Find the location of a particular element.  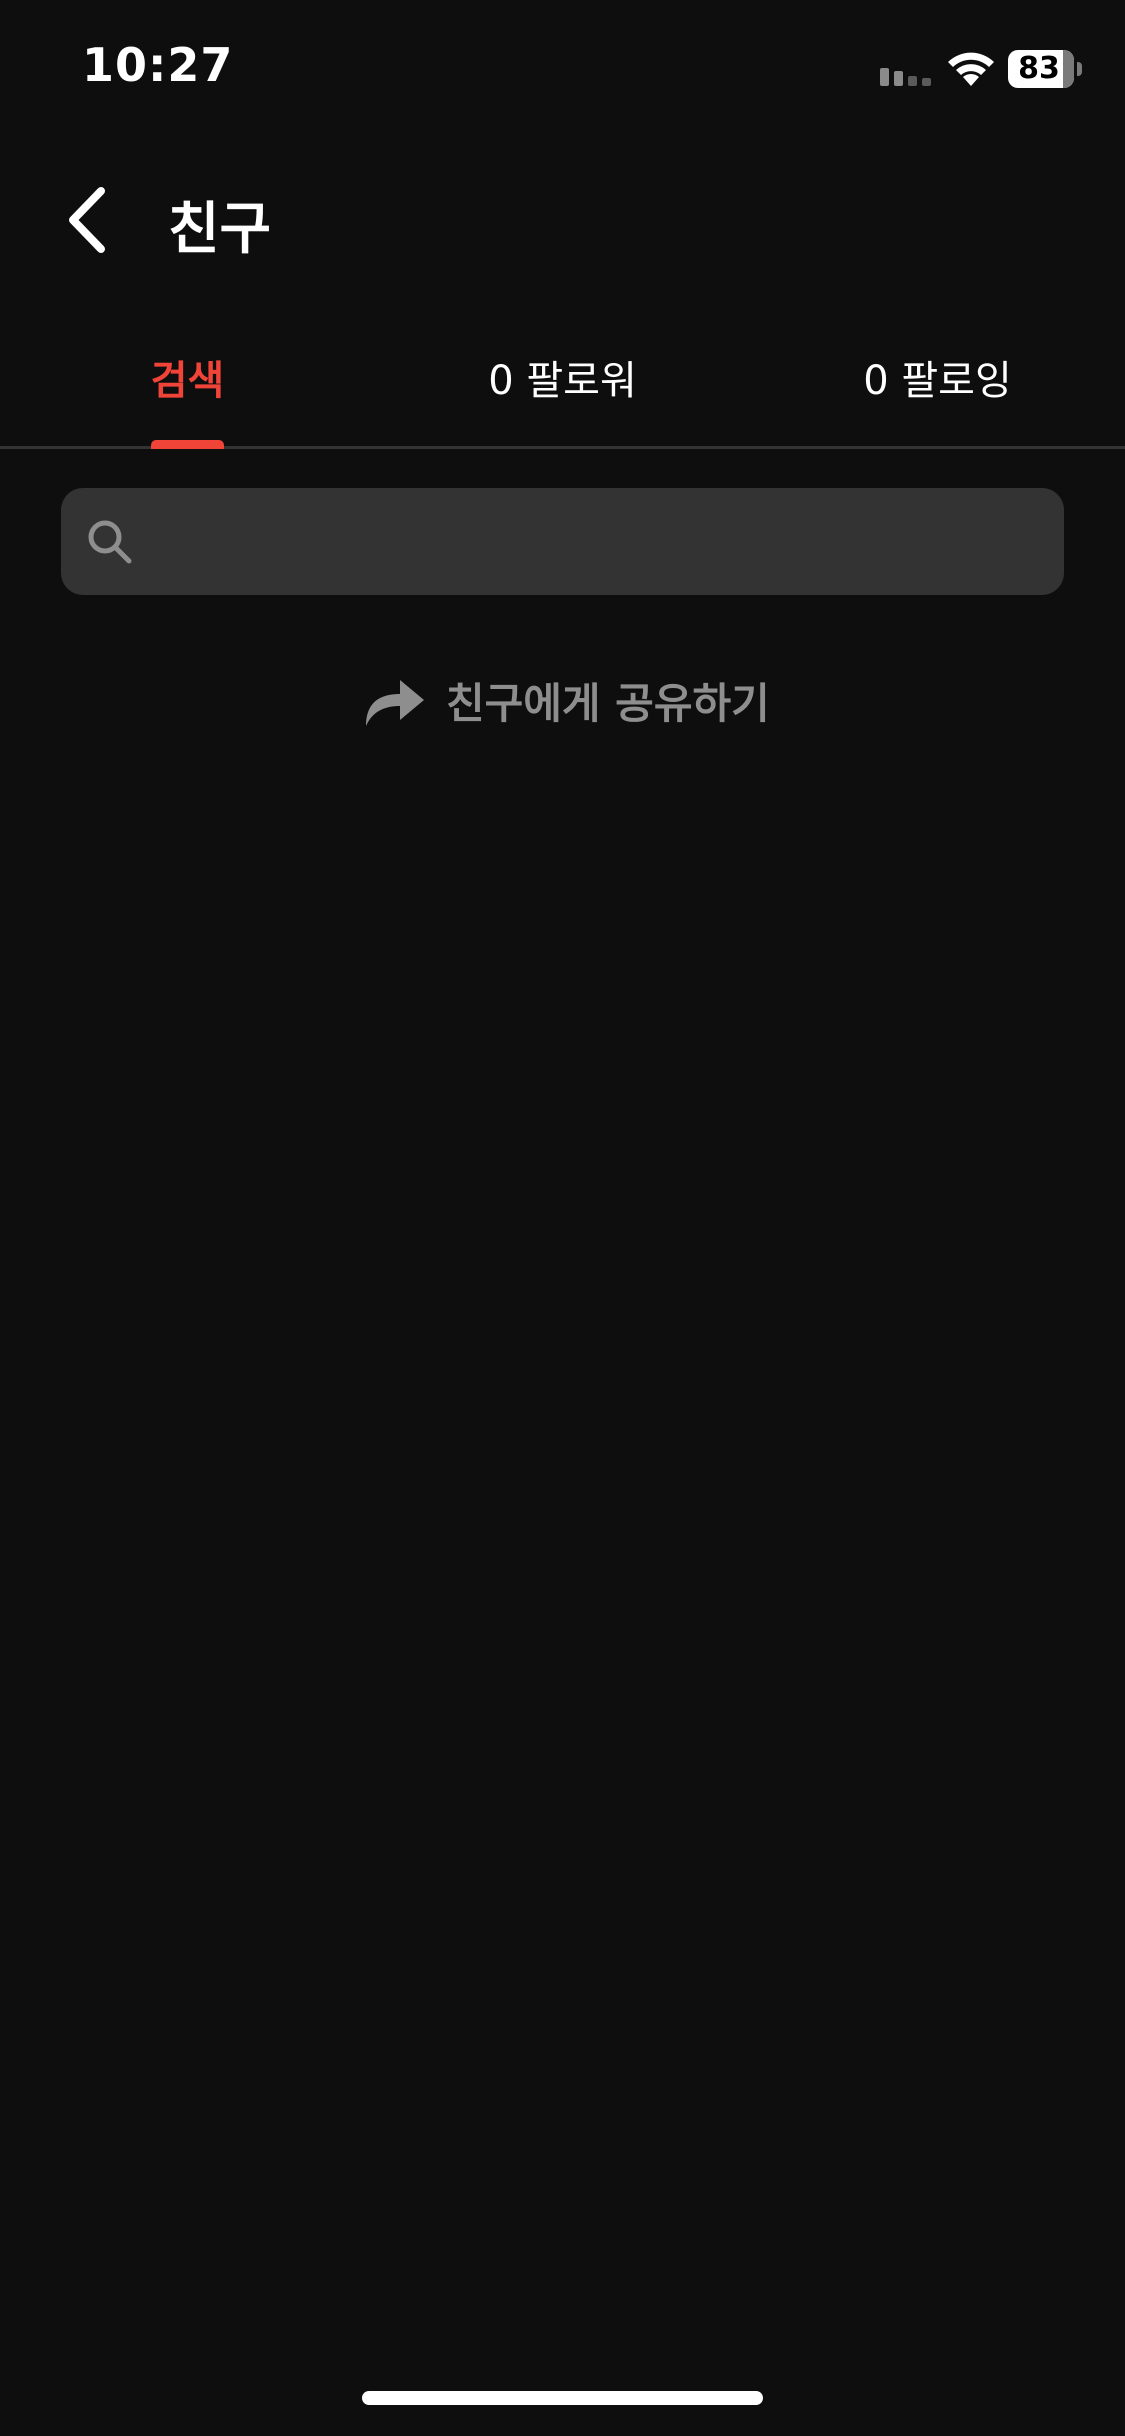

page-title: 친구 is located at coordinates (220, 229).